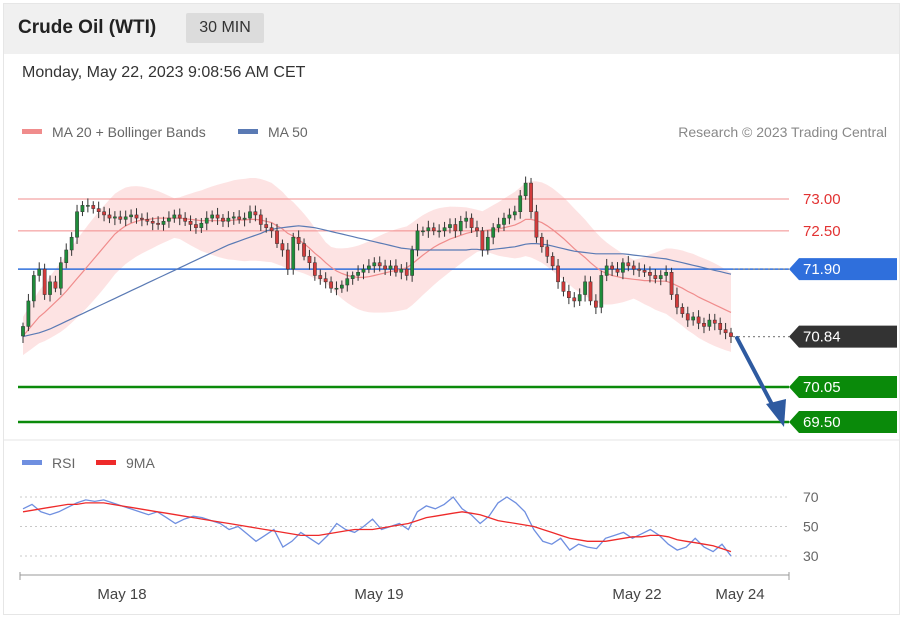  What do you see at coordinates (106, 462) in the screenshot?
I see `ma9-legend-swatch` at bounding box center [106, 462].